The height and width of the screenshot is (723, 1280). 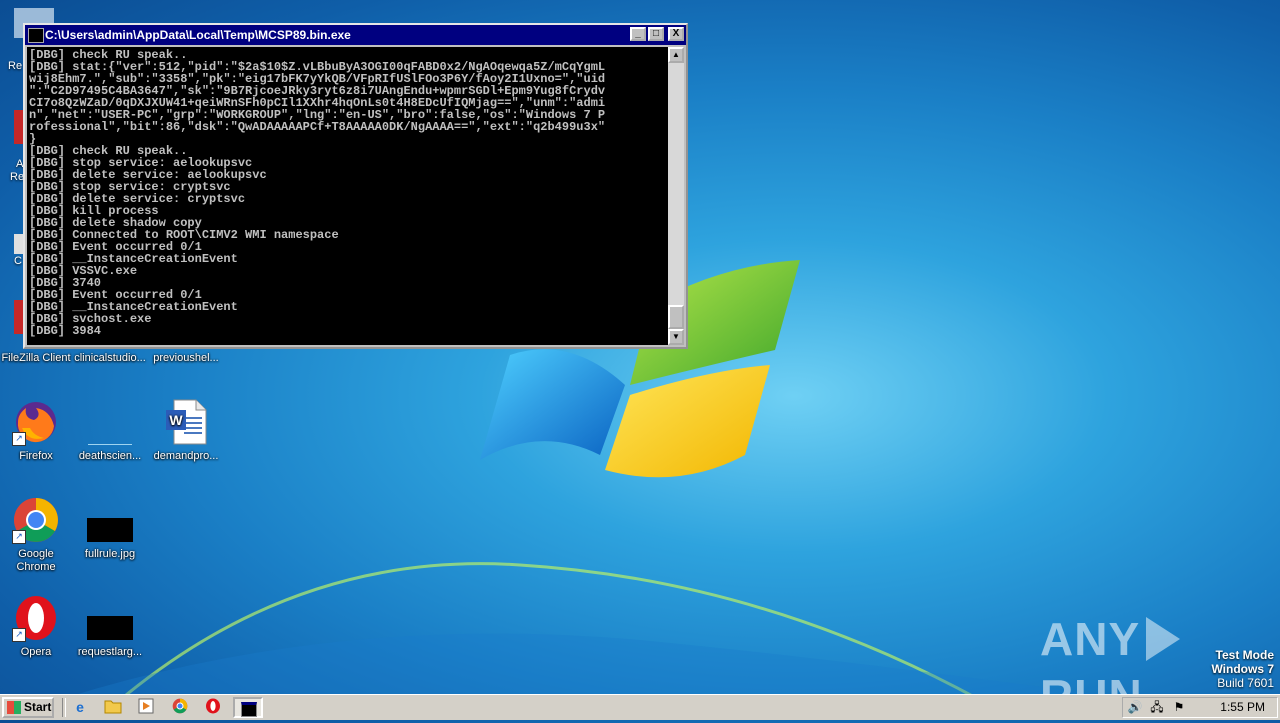 What do you see at coordinates (1242, 707) in the screenshot?
I see `clock: 1:55 PM` at bounding box center [1242, 707].